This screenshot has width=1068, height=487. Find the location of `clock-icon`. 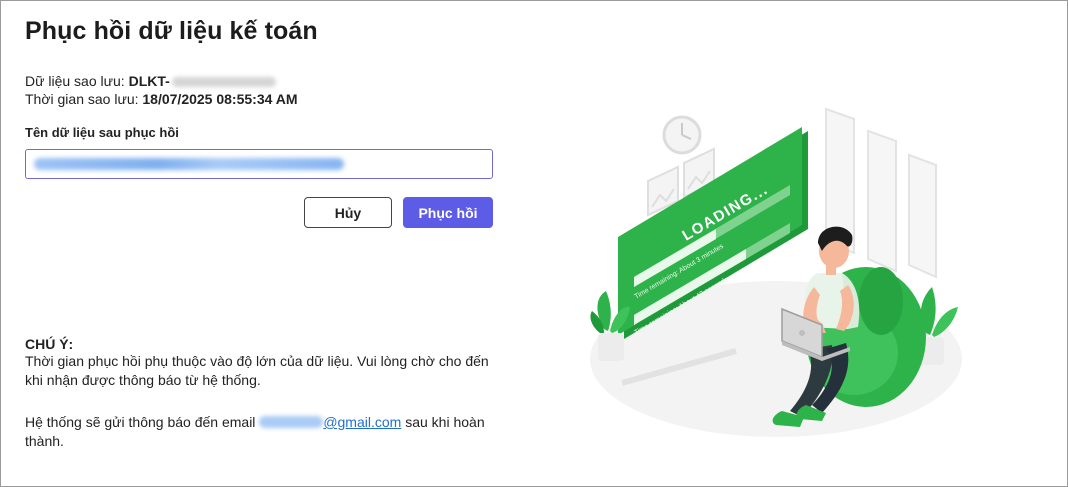

clock-icon is located at coordinates (682, 135).